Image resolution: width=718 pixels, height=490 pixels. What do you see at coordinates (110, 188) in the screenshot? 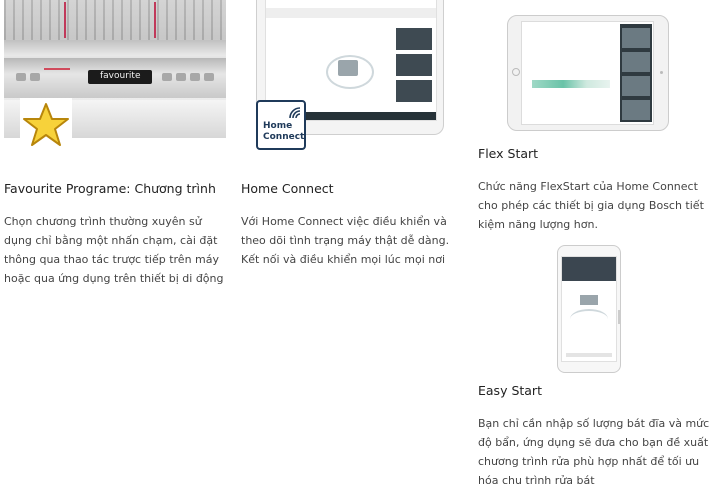
I see `feature-title-favourite: Favourite Programe: Chương trình` at bounding box center [110, 188].